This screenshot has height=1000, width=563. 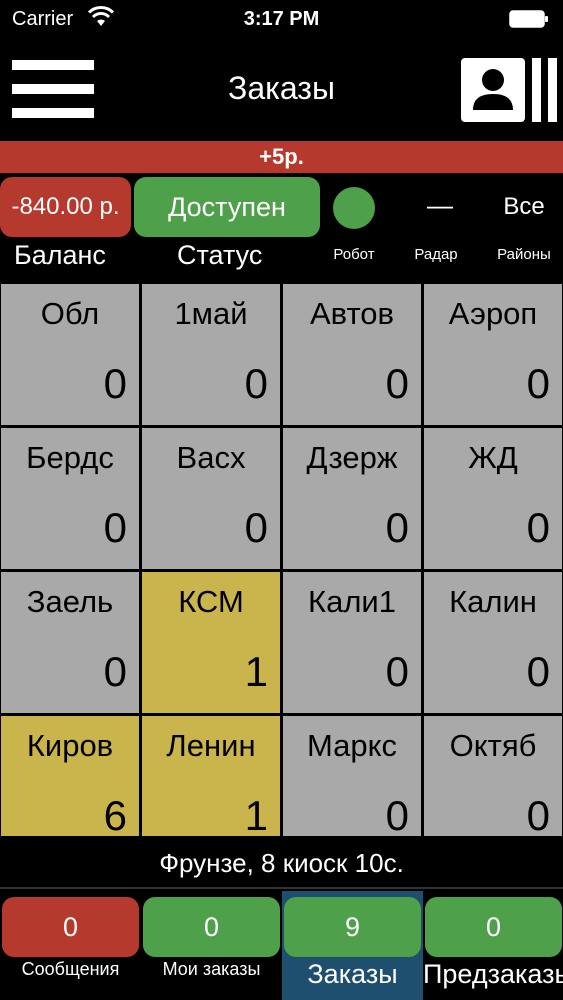 What do you see at coordinates (211, 776) in the screenshot?
I see `district-cell-active: Ленин 1` at bounding box center [211, 776].